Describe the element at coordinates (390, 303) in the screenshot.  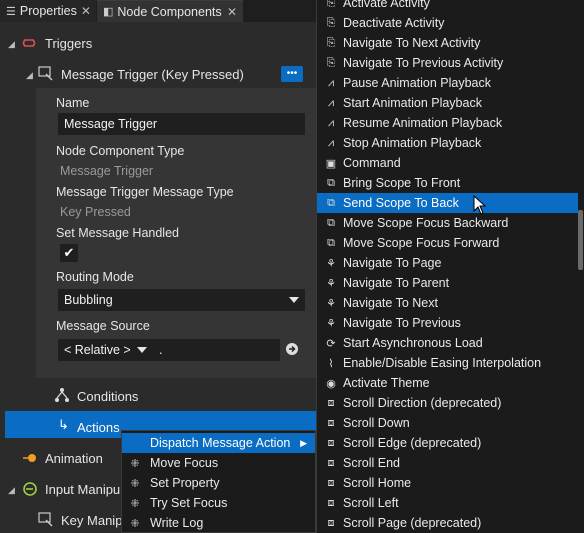
I see `menu-item-label: Navigate To Next` at that location.